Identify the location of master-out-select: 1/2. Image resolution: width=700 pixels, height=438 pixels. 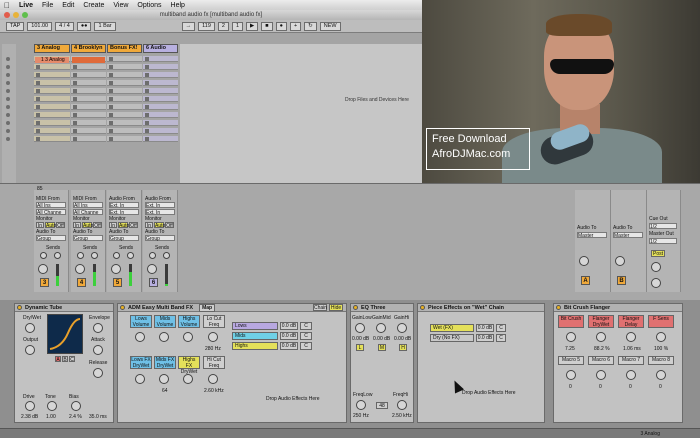
(663, 241).